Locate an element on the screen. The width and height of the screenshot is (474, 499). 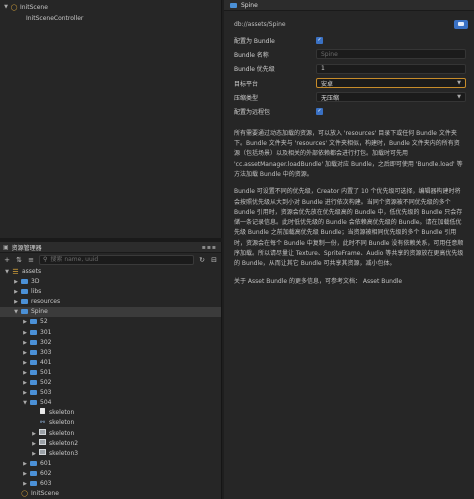
asset-tree-row: ▶ 603 is located at coordinates (110, 484).